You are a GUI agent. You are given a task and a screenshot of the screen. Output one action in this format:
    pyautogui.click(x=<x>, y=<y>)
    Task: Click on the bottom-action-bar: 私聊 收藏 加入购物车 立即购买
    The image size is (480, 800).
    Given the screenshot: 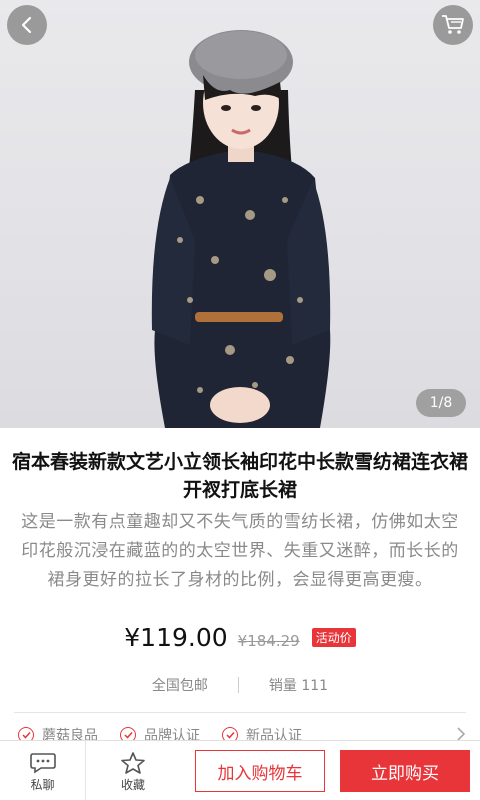 What is the action you would take?
    pyautogui.click(x=240, y=770)
    